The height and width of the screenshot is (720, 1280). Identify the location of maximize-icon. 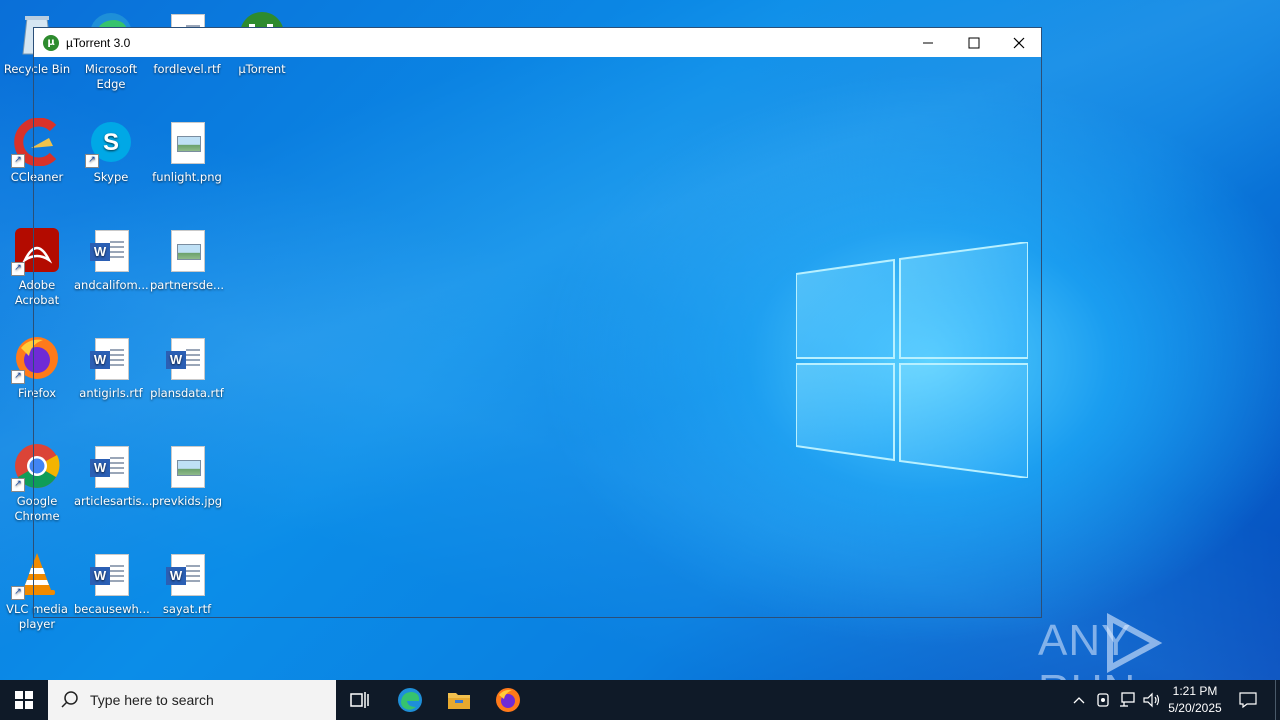
(974, 42).